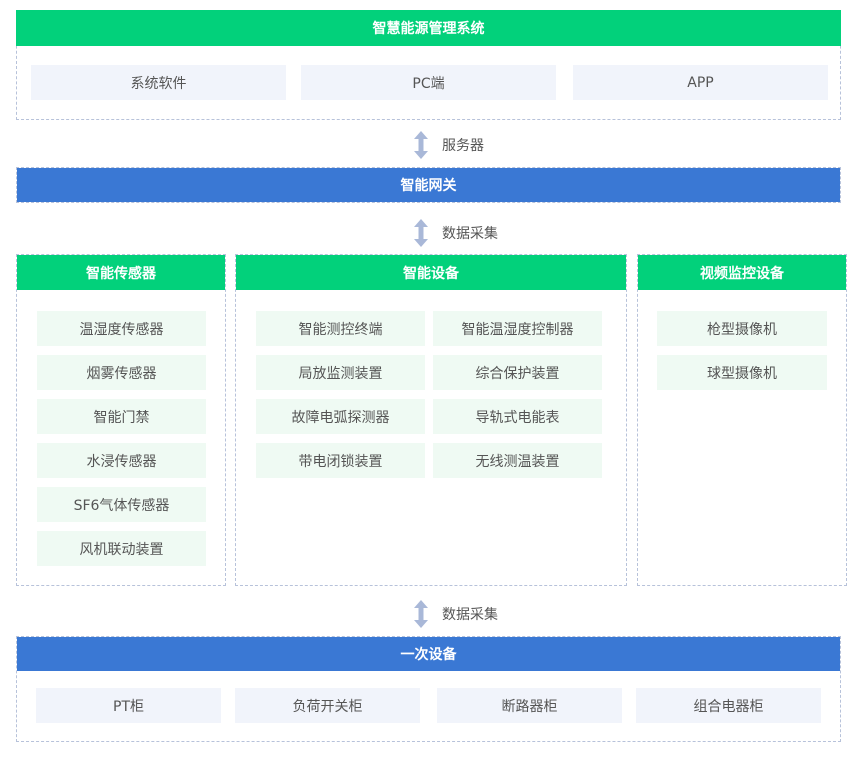 Image resolution: width=860 pixels, height=767 pixels. What do you see at coordinates (742, 372) in the screenshot?
I see `camera-item: 球型摄像机` at bounding box center [742, 372].